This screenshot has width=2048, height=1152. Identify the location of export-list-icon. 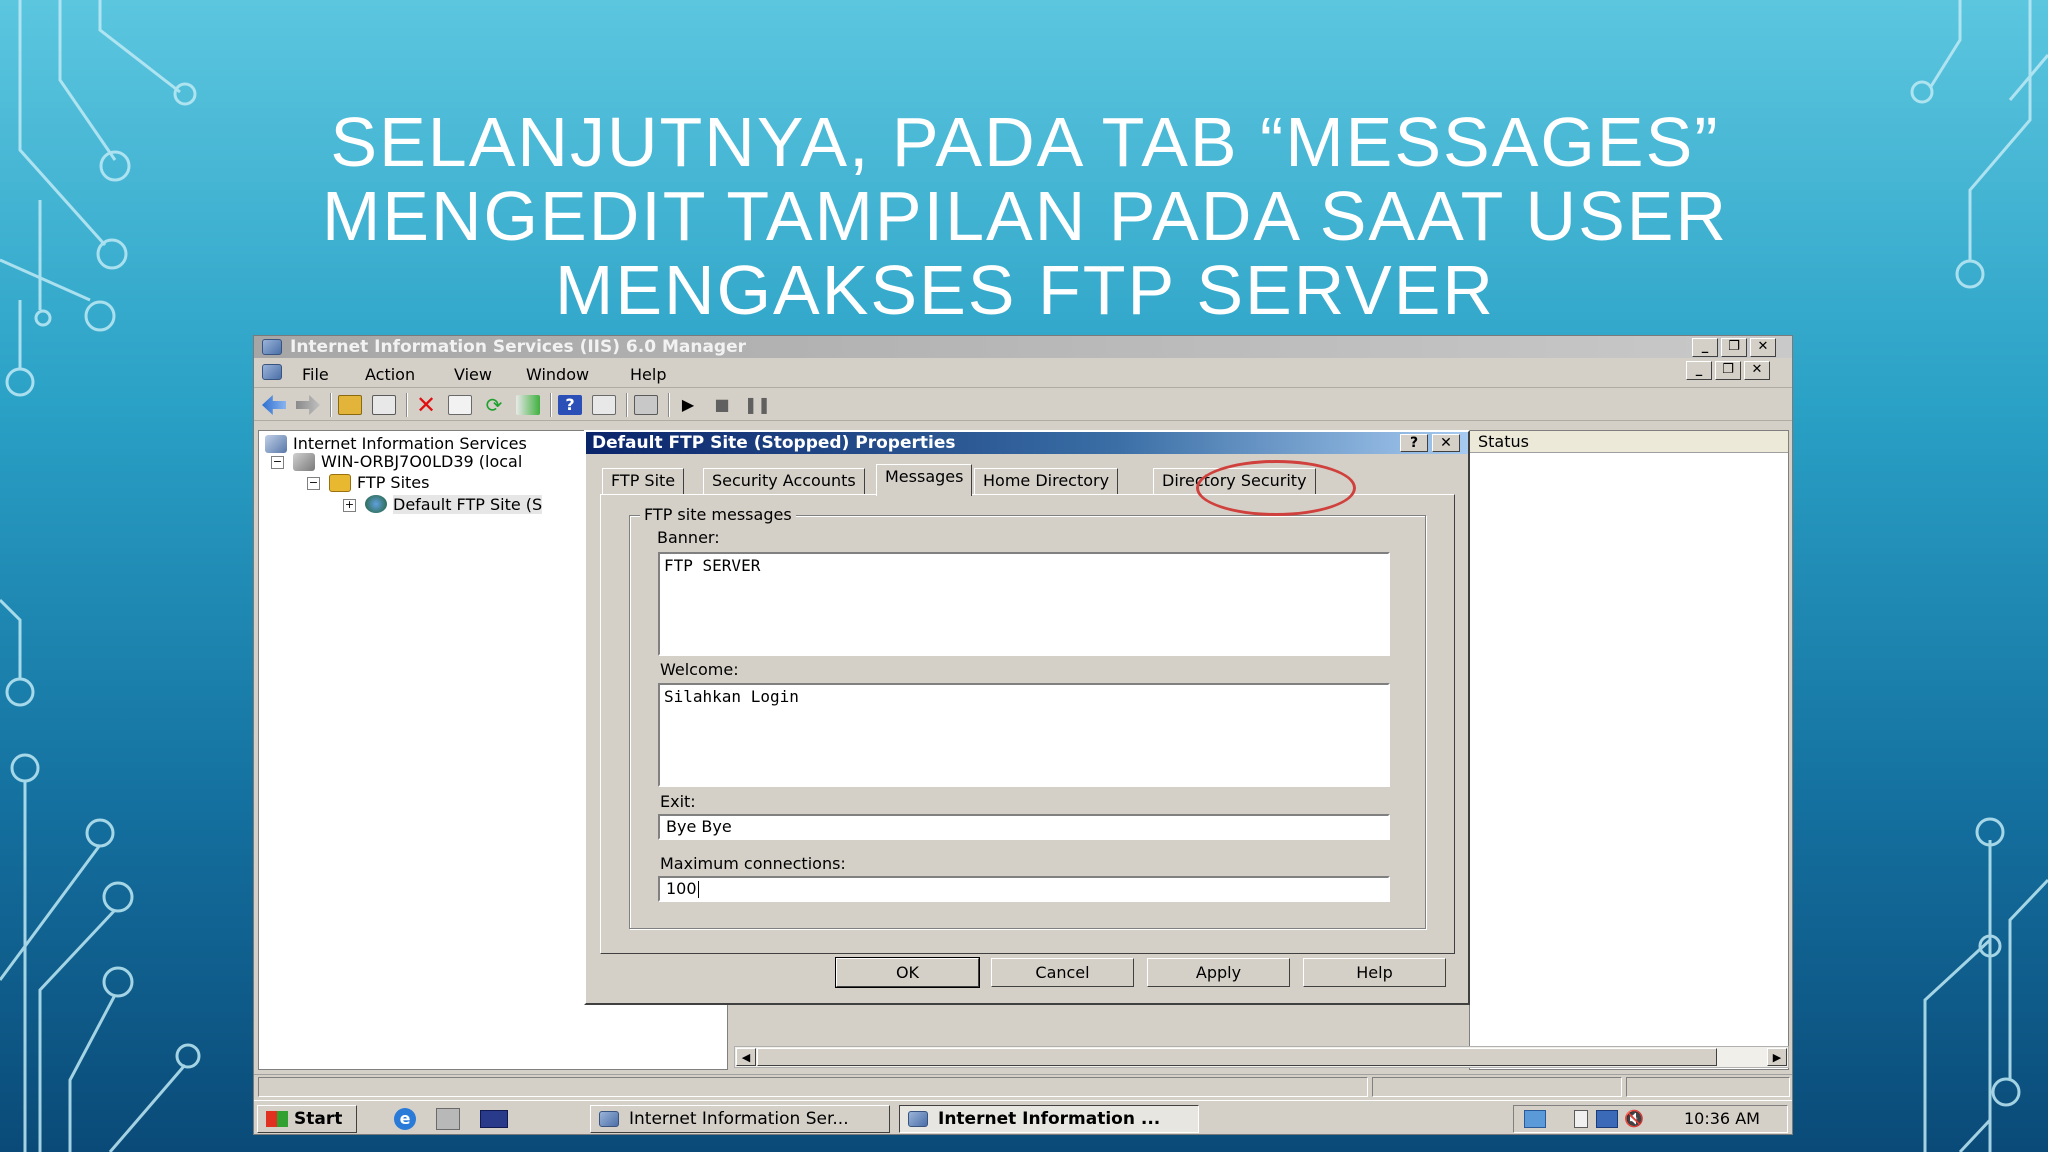
(528, 405).